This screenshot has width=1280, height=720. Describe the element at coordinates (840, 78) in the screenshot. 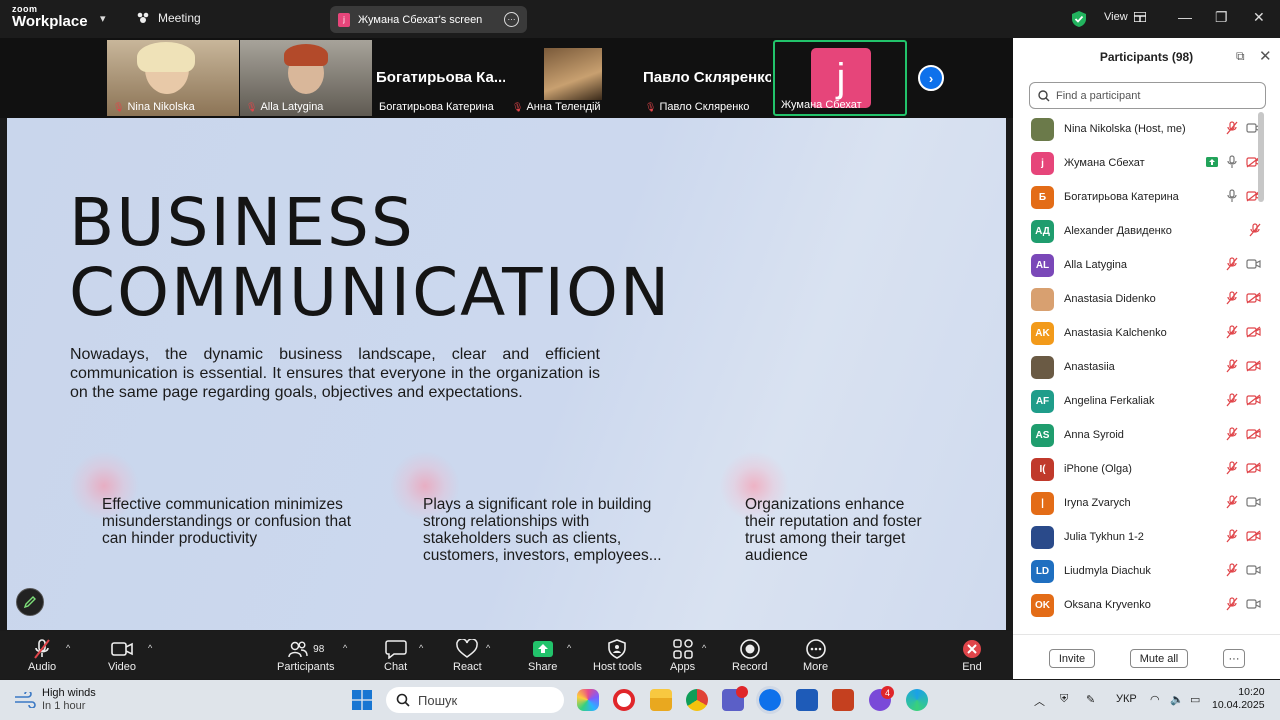

I see `active-speaker-tile: j Жумана Сбехат` at that location.